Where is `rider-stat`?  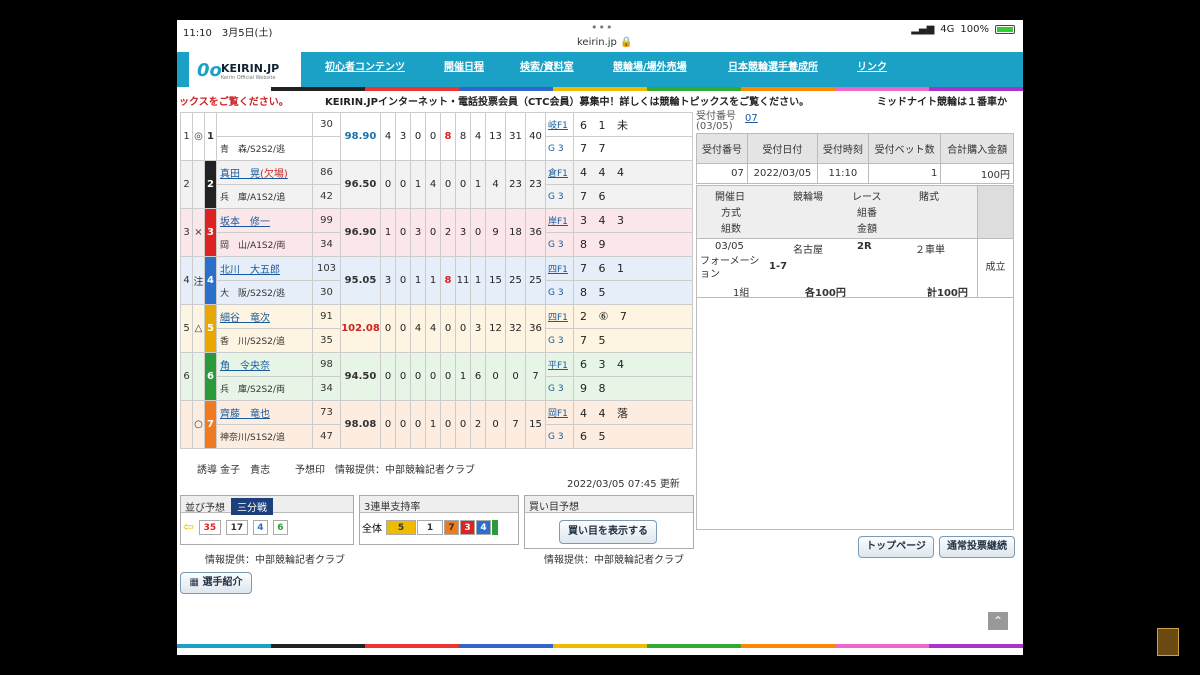 rider-stat is located at coordinates (326, 148).